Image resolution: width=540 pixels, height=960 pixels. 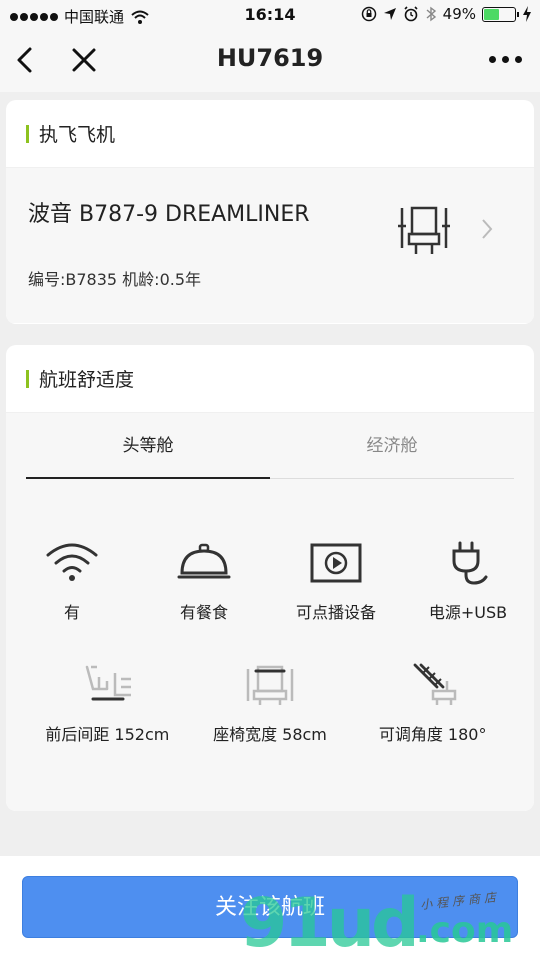 I want to click on cabin-tabs: 头等舱 经济舱, so click(x=270, y=446).